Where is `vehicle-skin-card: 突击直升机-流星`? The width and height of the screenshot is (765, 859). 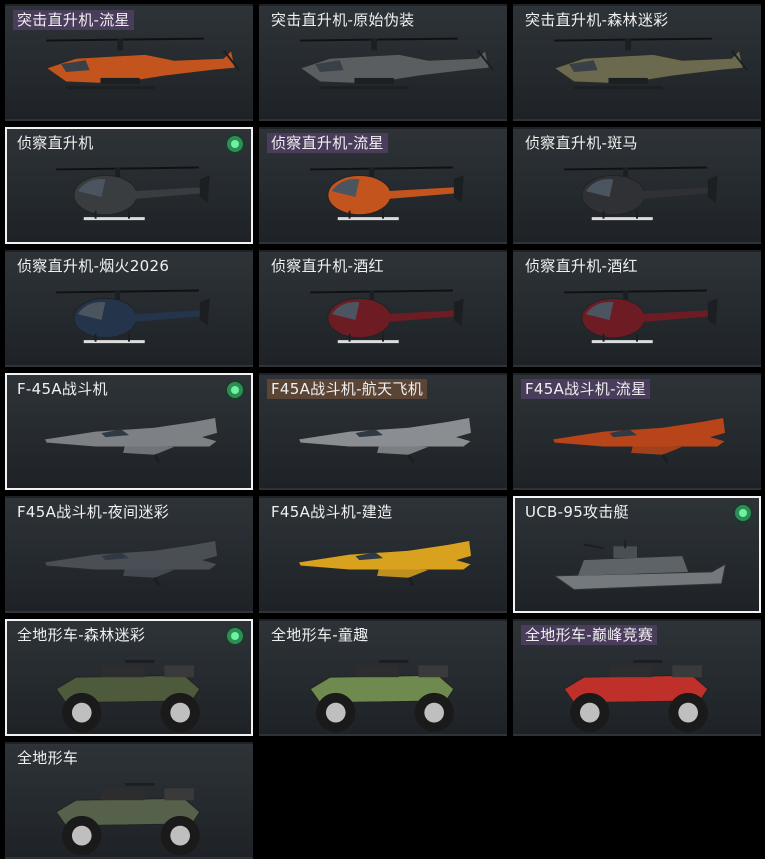 vehicle-skin-card: 突击直升机-流星 is located at coordinates (129, 62).